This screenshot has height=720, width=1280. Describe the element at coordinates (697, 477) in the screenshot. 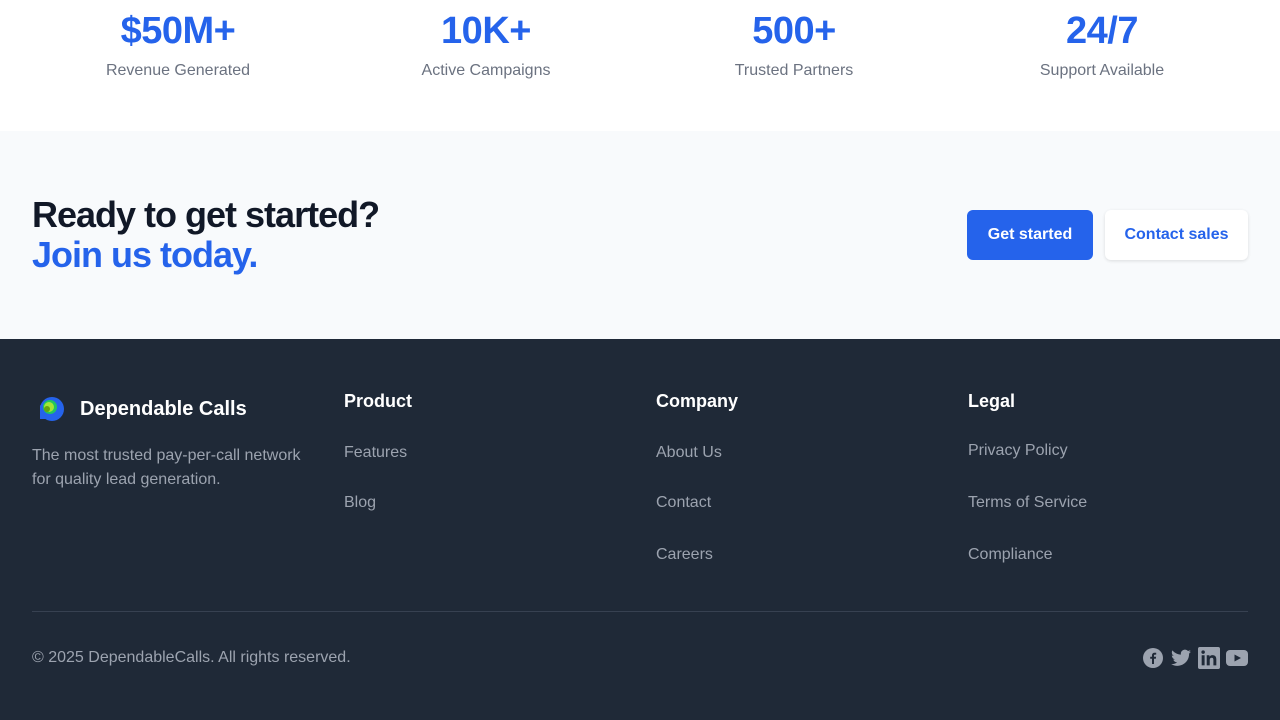

I see `footer-column-company: Company About Us Contact Careers` at that location.